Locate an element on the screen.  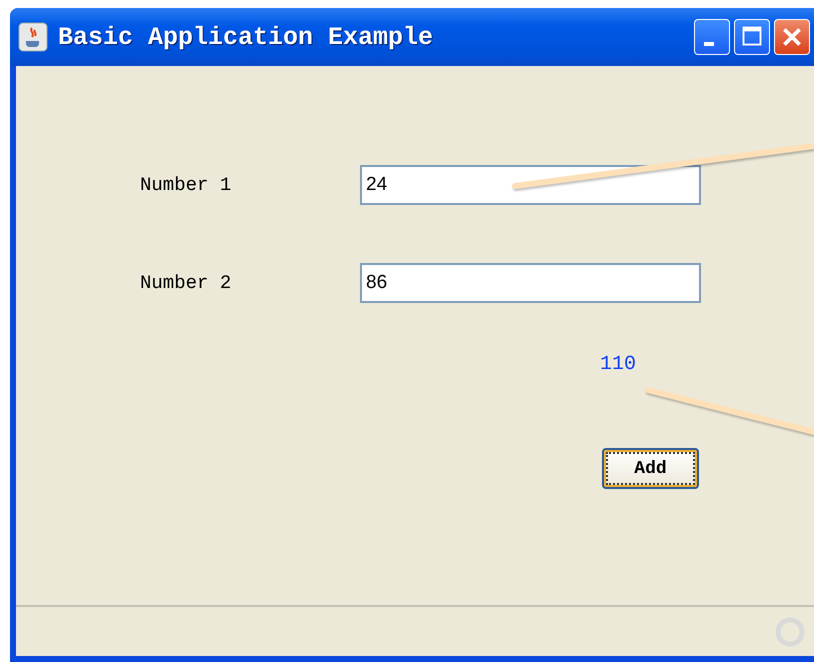
minimize-icon is located at coordinates (709, 44).